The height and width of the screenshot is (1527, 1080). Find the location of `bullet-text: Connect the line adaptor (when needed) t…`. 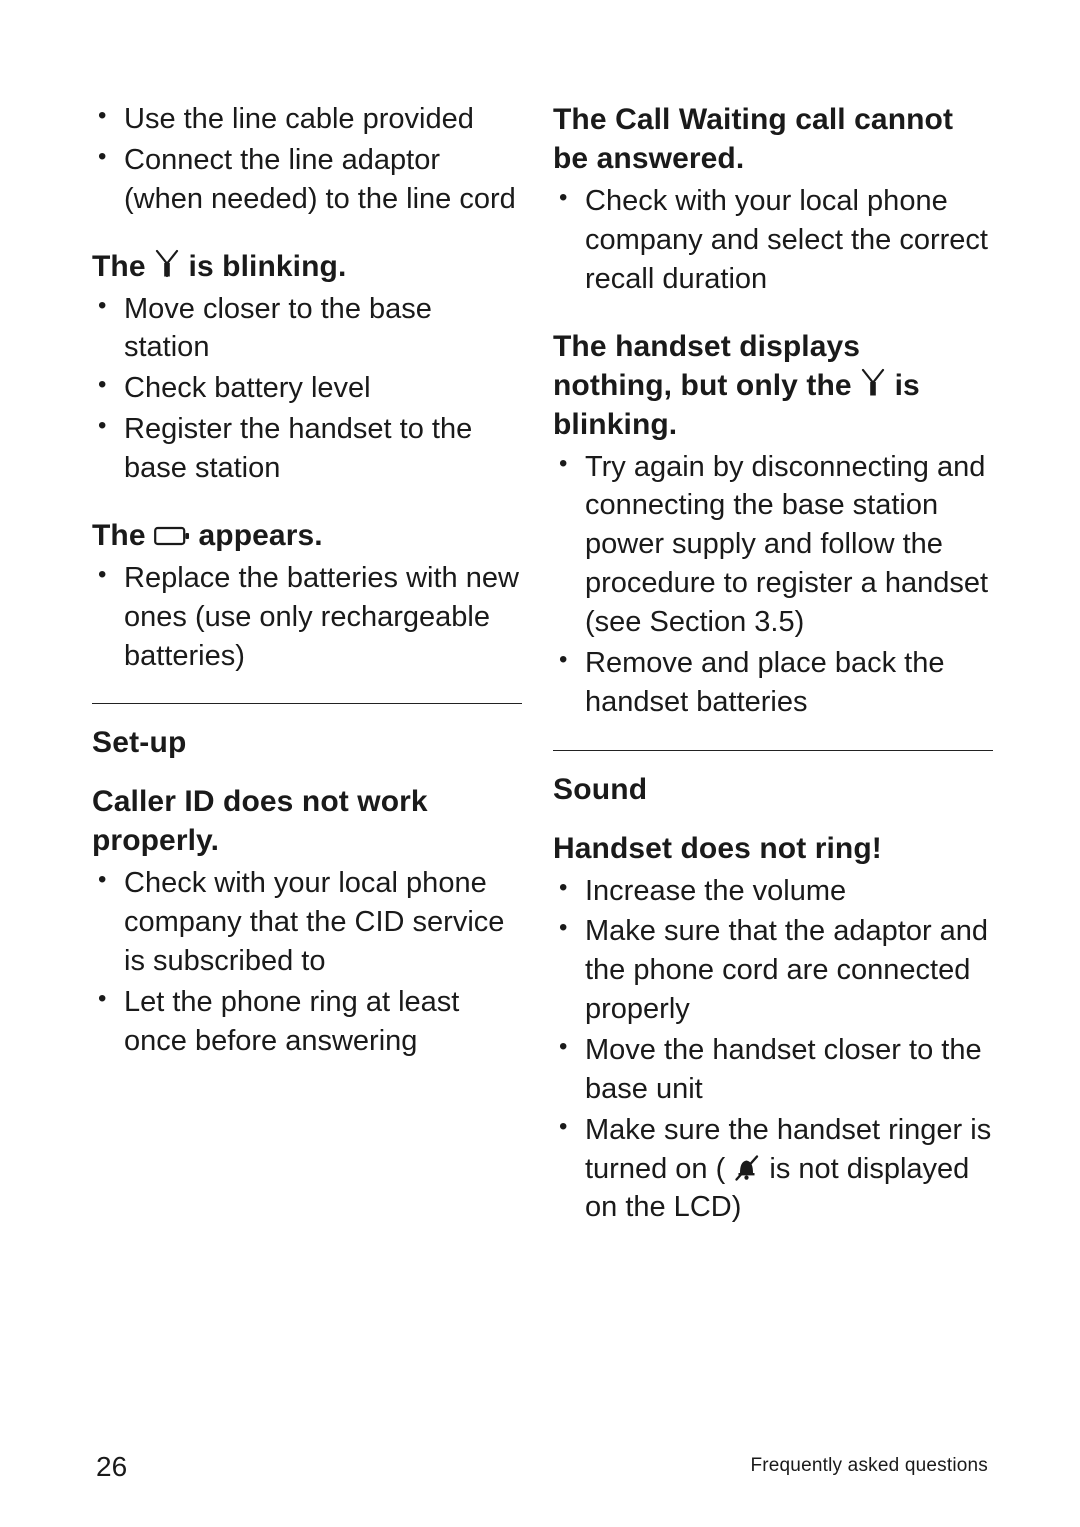

bullet-text: Connect the line adaptor (when needed) t… is located at coordinates (320, 179).